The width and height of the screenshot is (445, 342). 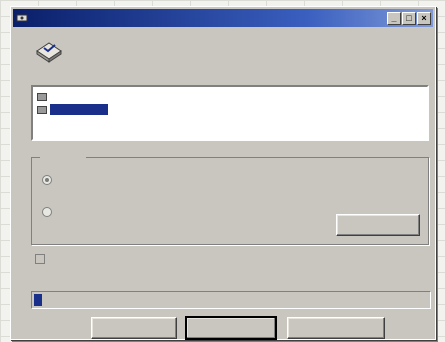 I want to click on progress-fill, so click(x=38, y=300).